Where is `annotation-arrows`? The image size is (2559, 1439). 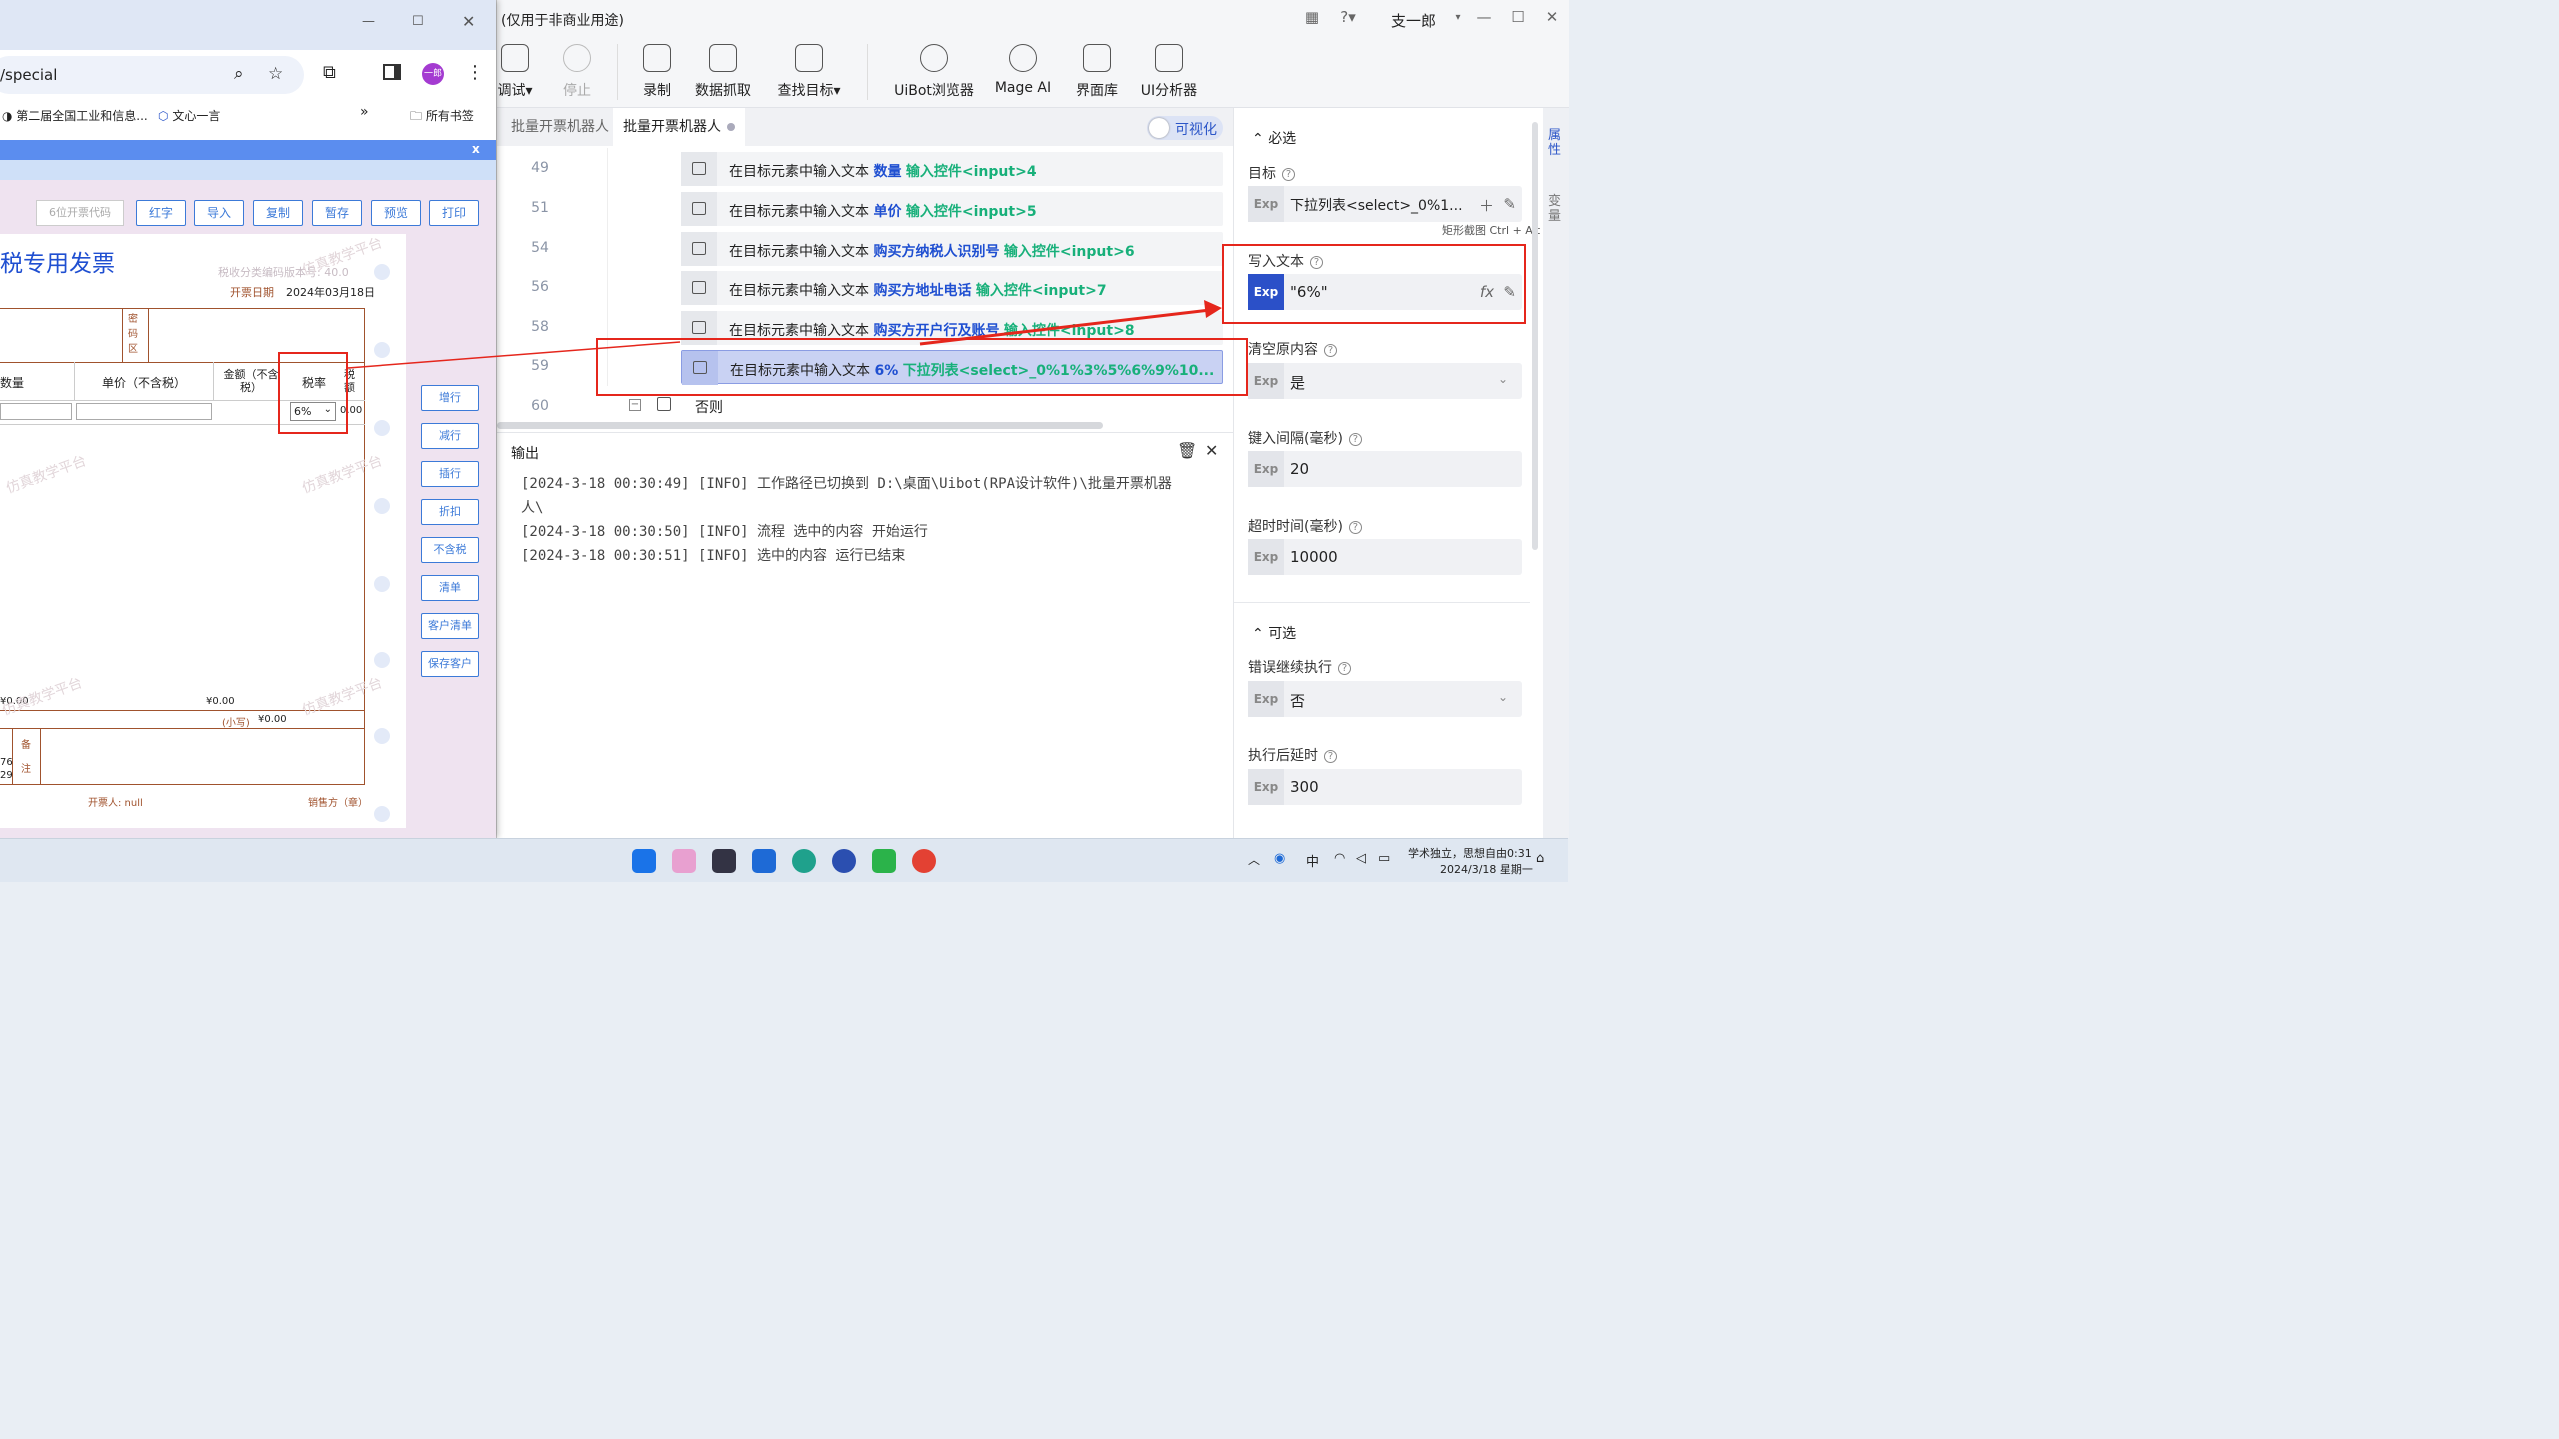
annotation-arrows is located at coordinates (784, 334).